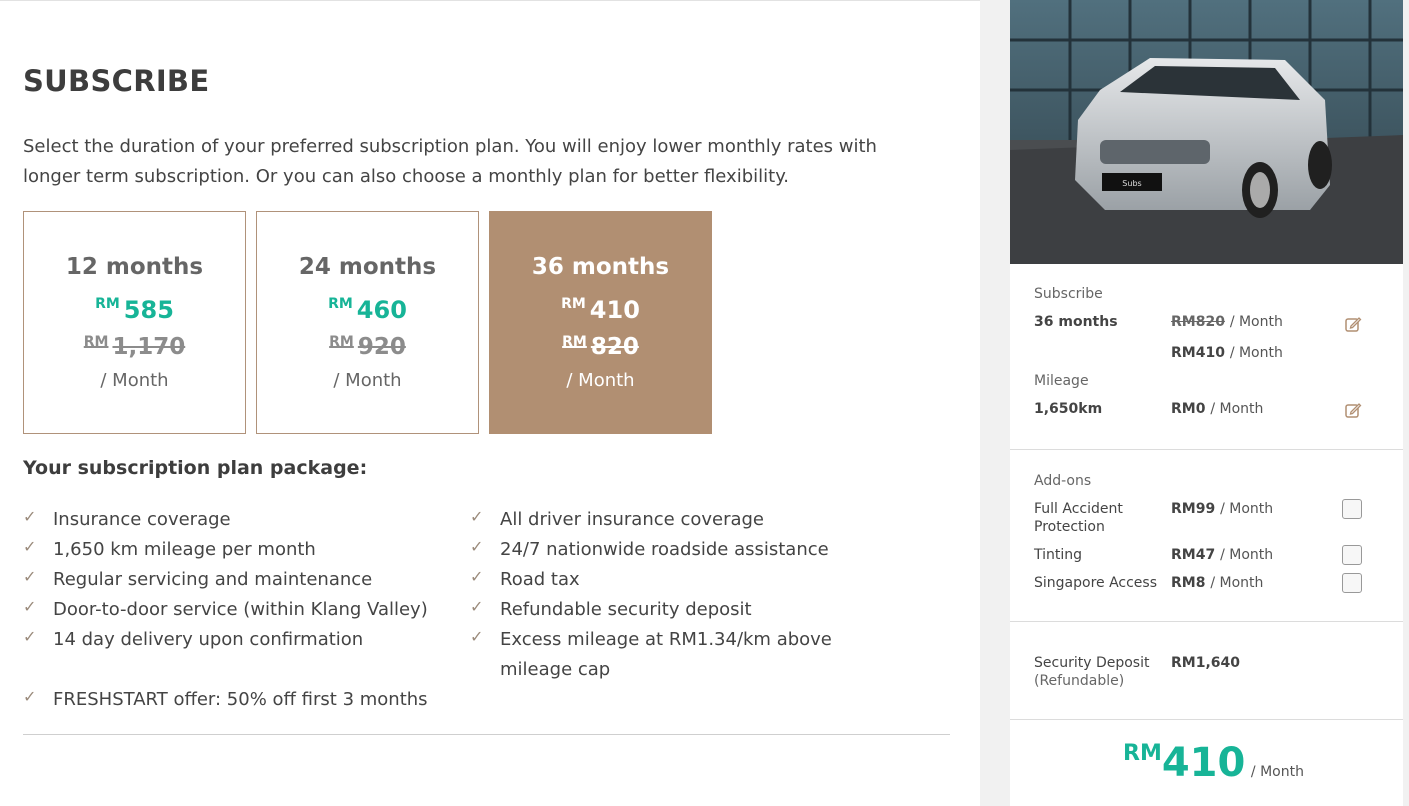  I want to click on addon-name: Singapore Access, so click(1096, 583).